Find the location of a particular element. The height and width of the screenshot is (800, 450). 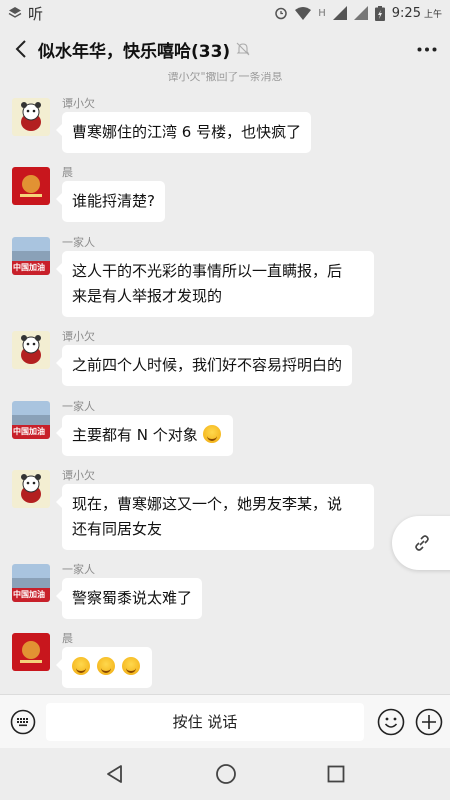

back-arrow-icon is located at coordinates (20, 49).